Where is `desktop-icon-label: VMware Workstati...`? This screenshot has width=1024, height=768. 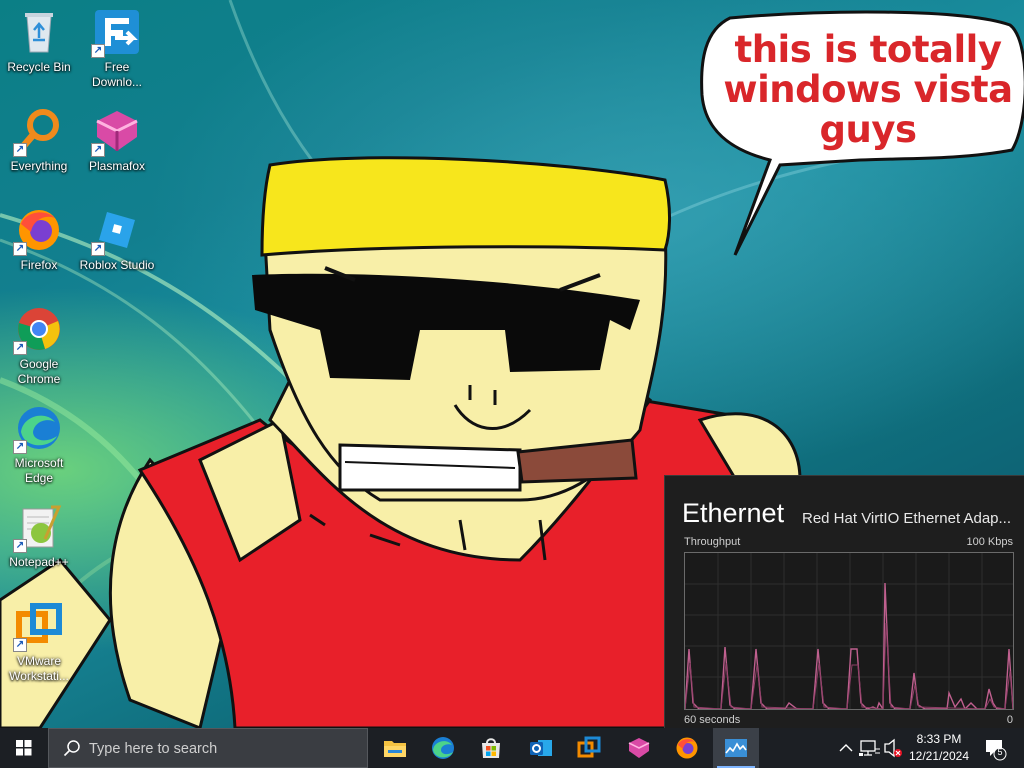
desktop-icon-label: VMware Workstati... is located at coordinates (39, 668).